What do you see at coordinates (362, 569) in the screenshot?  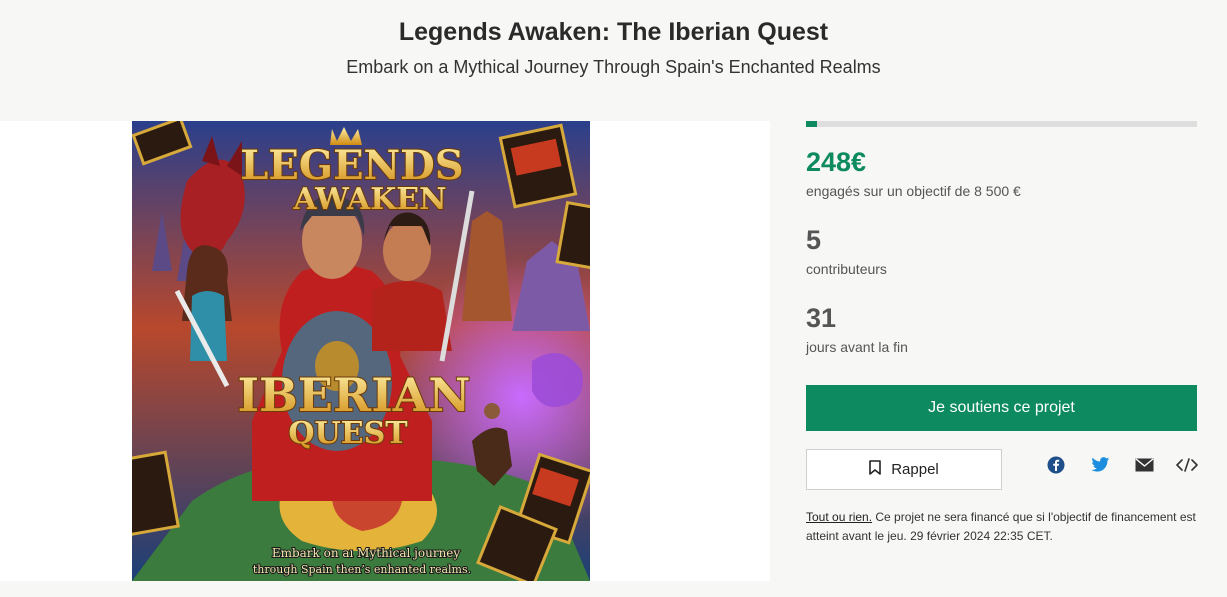 I see `cover-tagline-line2: through Spain then’s enhanted realms.` at bounding box center [362, 569].